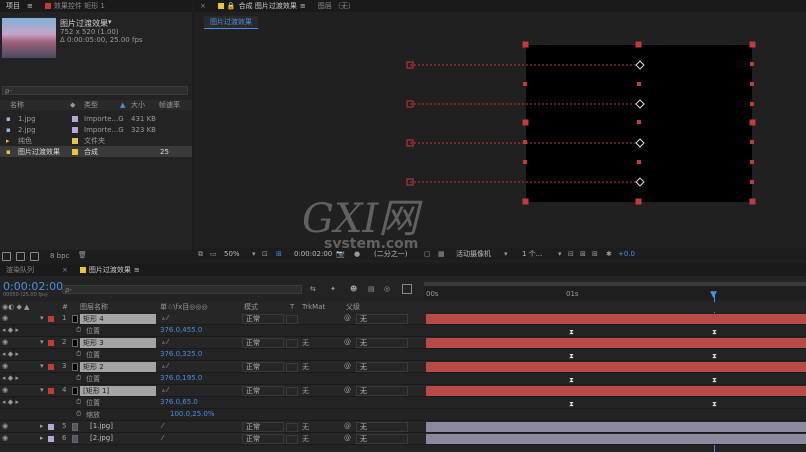  Describe the element at coordinates (403, 403) in the screenshot. I see `property-row: ◂ ◆ ▸ ⏱ 位置 376.0,65.0 ⧗ ⧗` at that location.